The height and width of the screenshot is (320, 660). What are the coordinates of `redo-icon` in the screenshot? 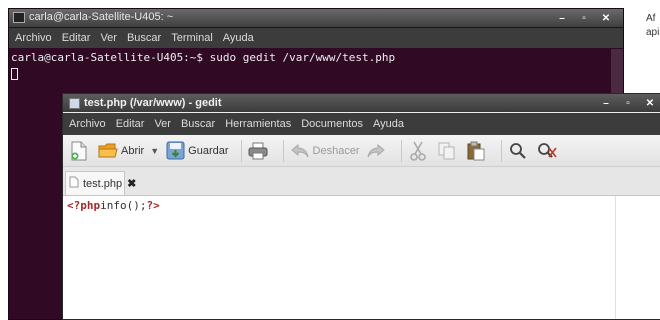 It's located at (376, 151).